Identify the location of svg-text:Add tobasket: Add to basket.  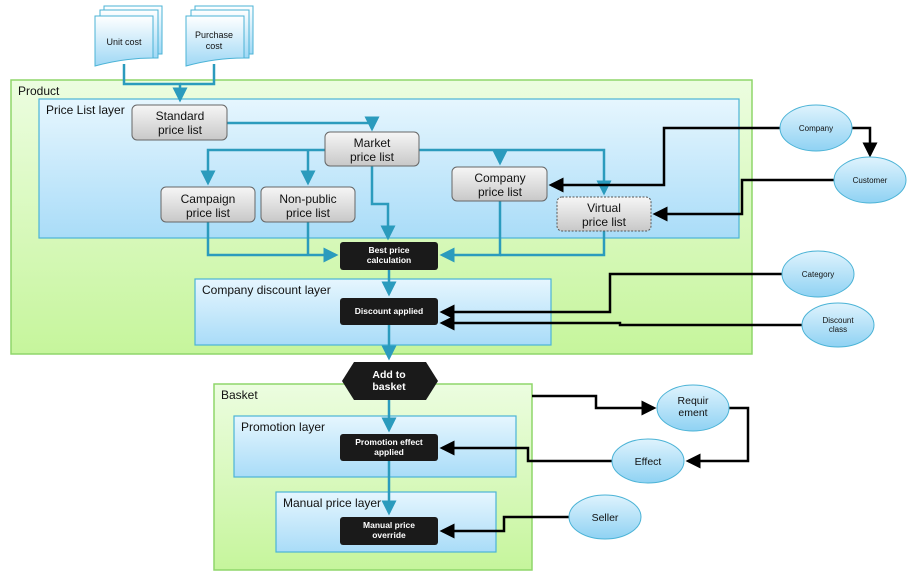
(389, 381).